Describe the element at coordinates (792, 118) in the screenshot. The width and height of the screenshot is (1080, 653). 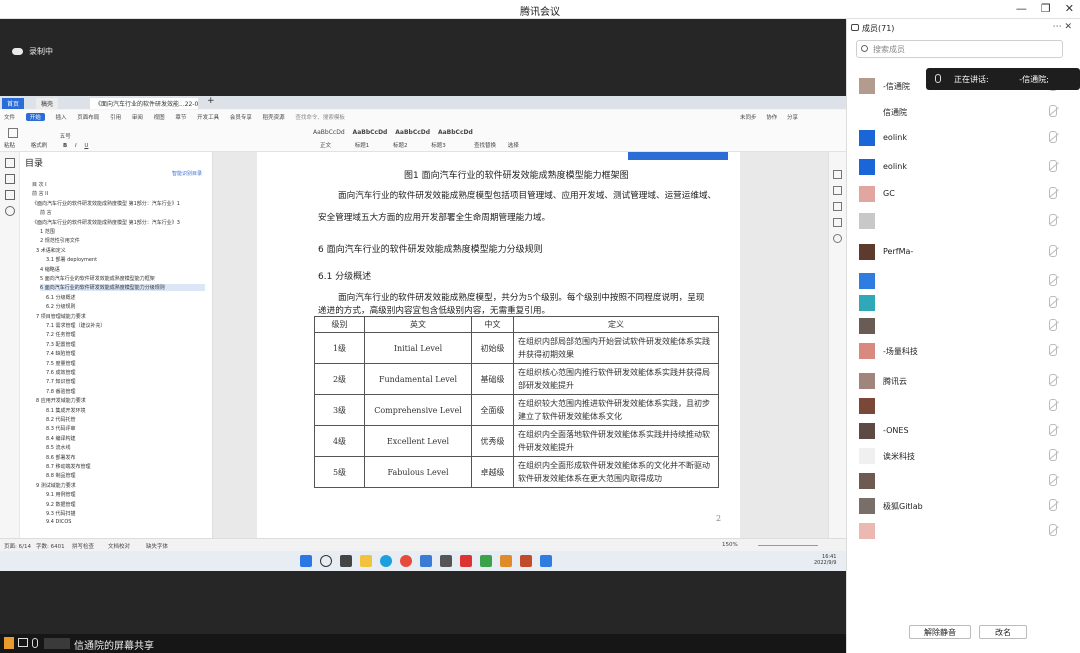
I see `share-button: 分享` at that location.